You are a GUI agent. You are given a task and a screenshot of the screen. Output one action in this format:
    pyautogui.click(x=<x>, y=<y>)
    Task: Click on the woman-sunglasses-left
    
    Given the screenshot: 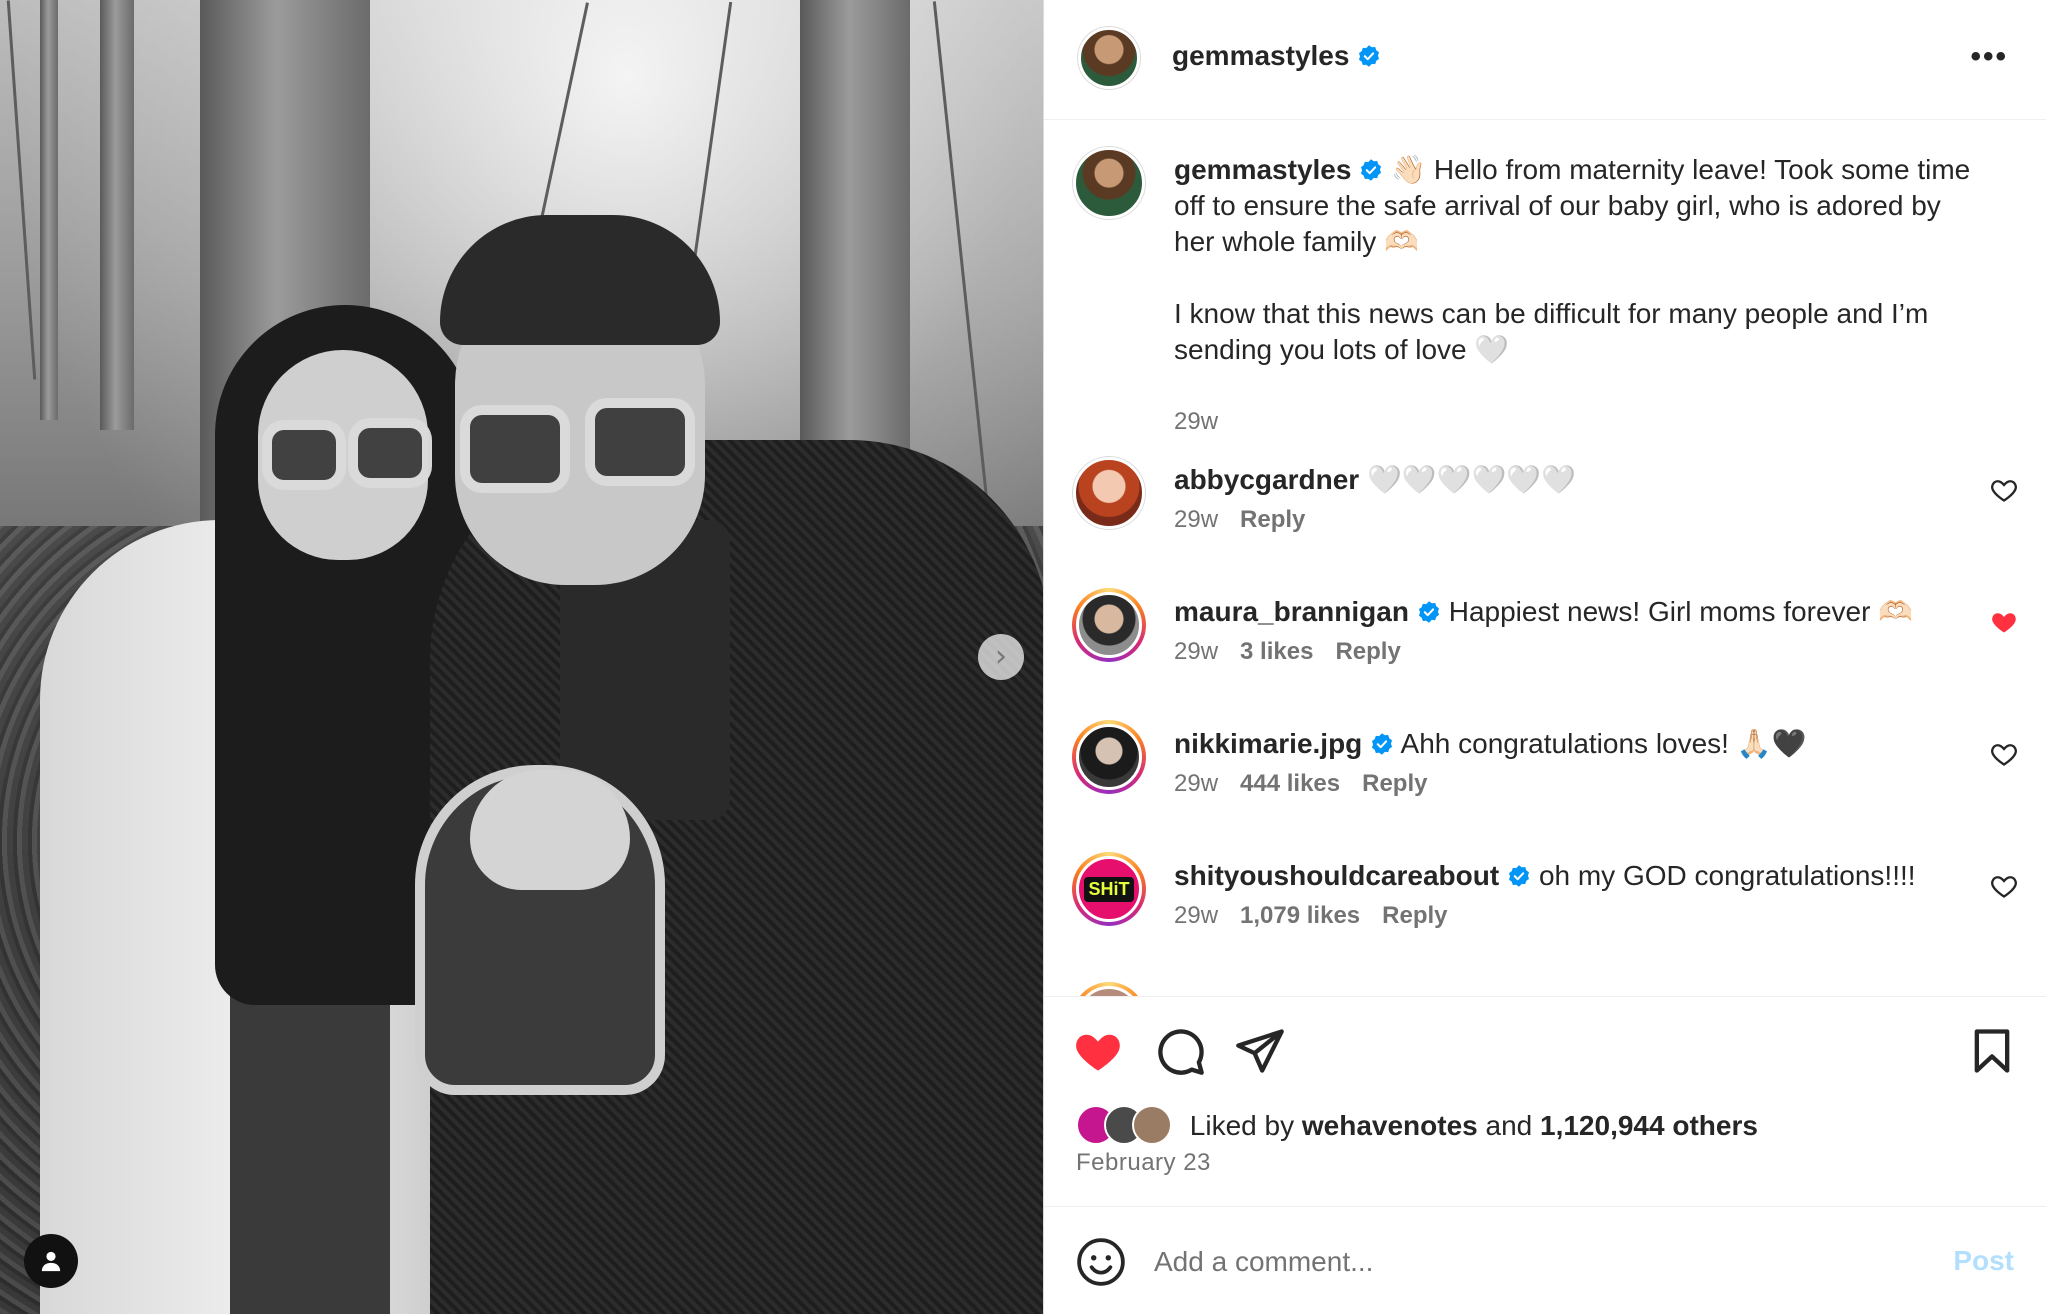 What is the action you would take?
    pyautogui.click(x=304, y=455)
    